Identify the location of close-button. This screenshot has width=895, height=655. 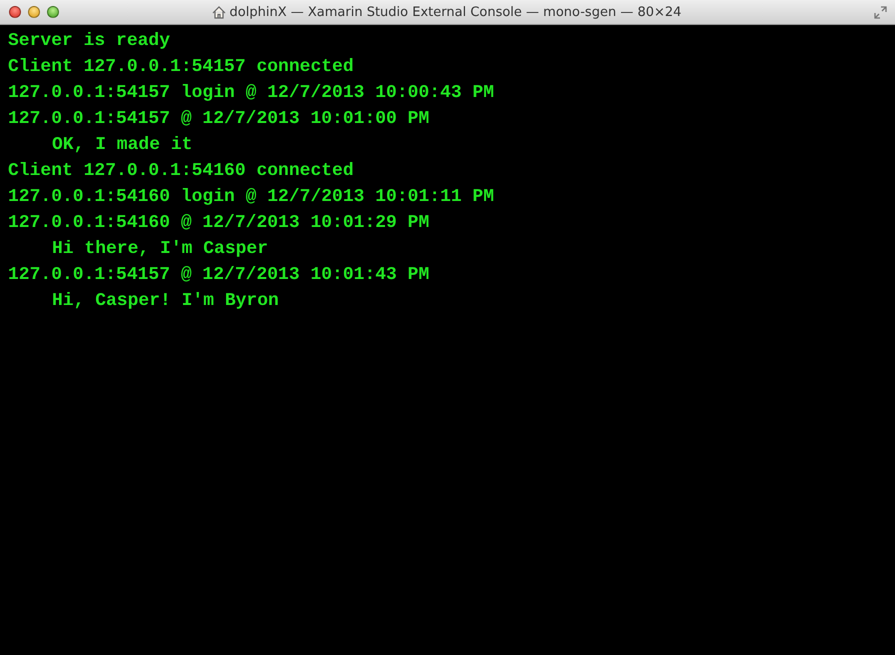
(15, 12).